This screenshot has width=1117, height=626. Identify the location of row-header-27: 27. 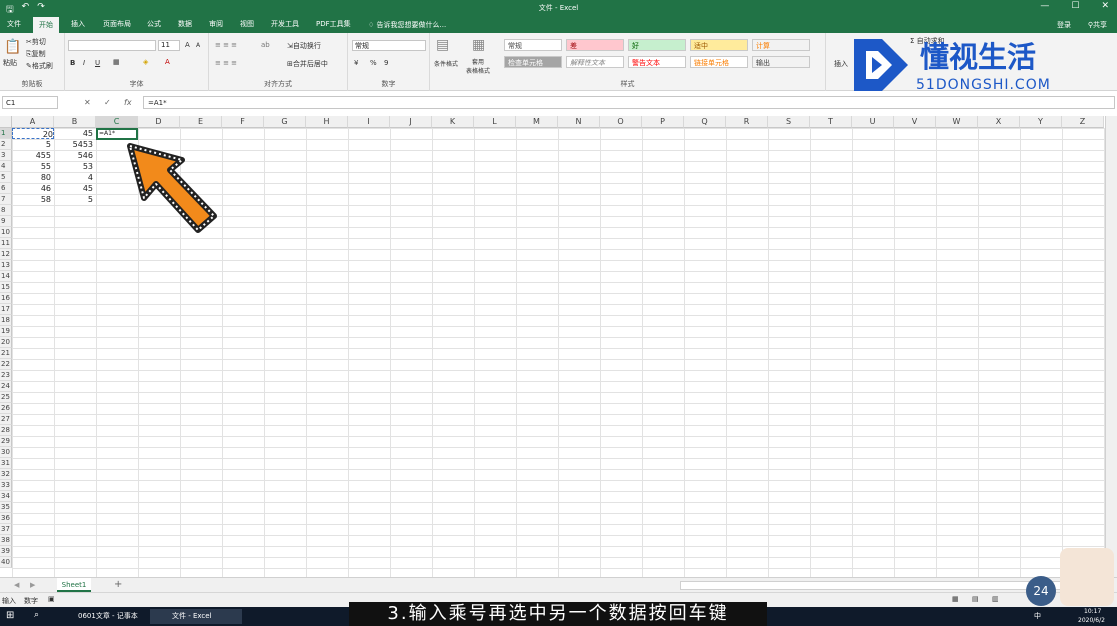
(6, 419).